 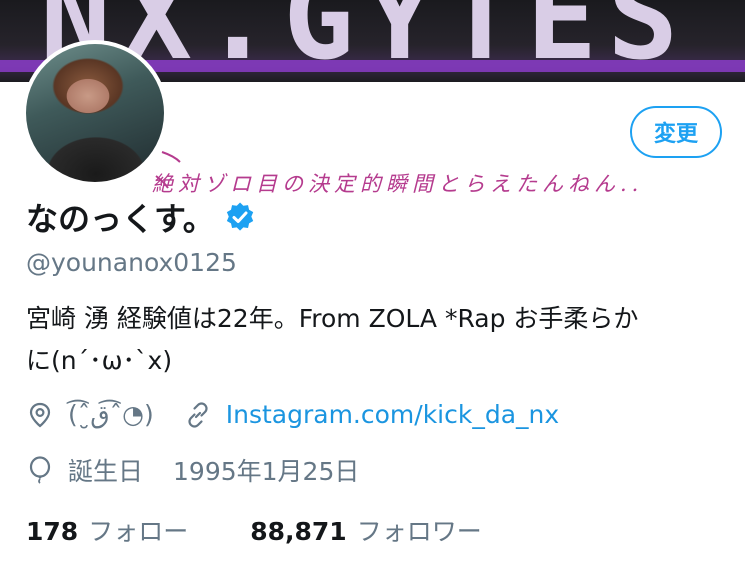 I want to click on birthday-value: 1995年1月25日, so click(x=266, y=471).